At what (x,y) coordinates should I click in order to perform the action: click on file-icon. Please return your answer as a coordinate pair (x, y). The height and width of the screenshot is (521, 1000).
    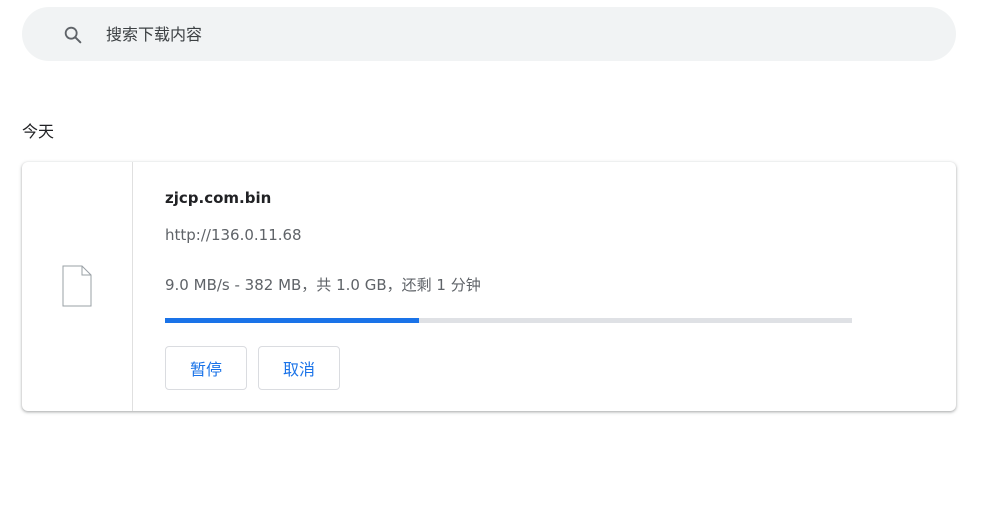
    Looking at the image, I should click on (77, 286).